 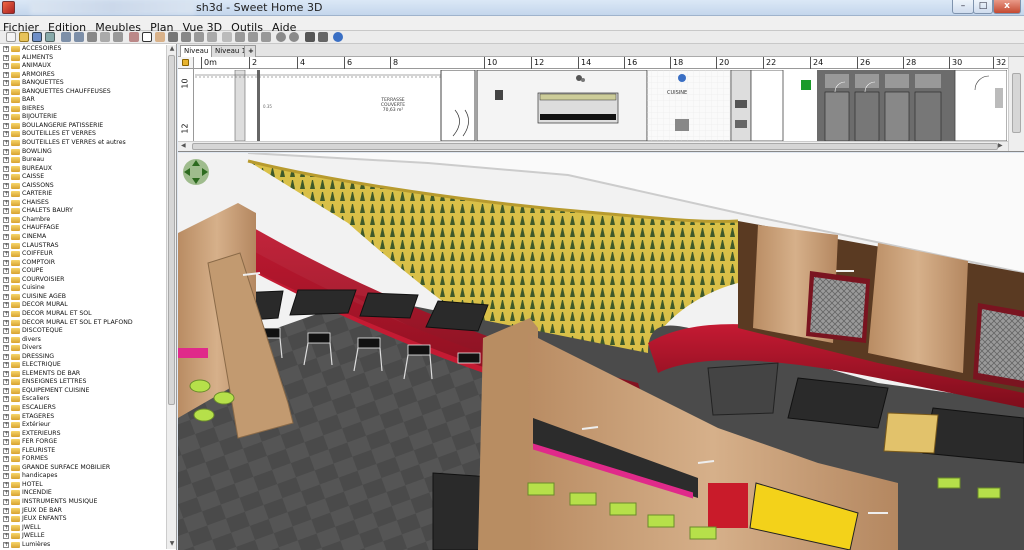 What do you see at coordinates (281, 37) in the screenshot?
I see `zoom-in-icon` at bounding box center [281, 37].